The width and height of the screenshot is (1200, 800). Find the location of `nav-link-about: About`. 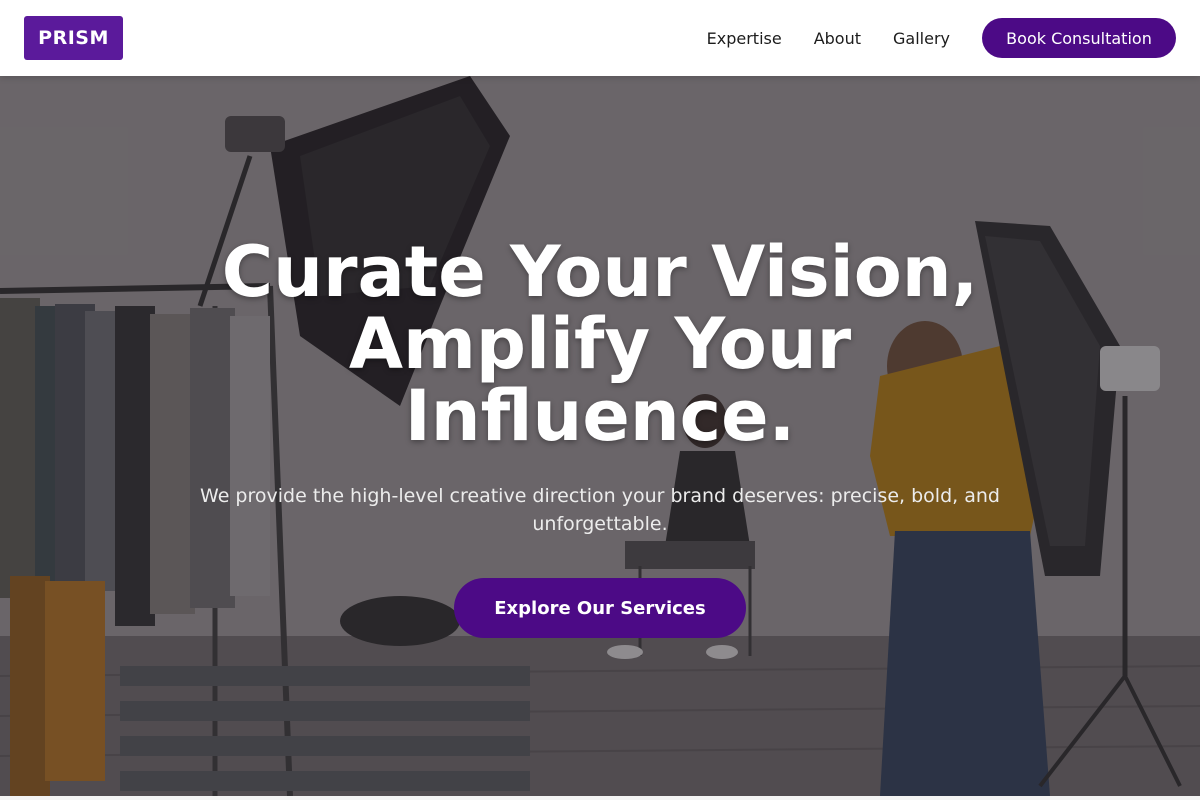

nav-link-about: About is located at coordinates (837, 38).